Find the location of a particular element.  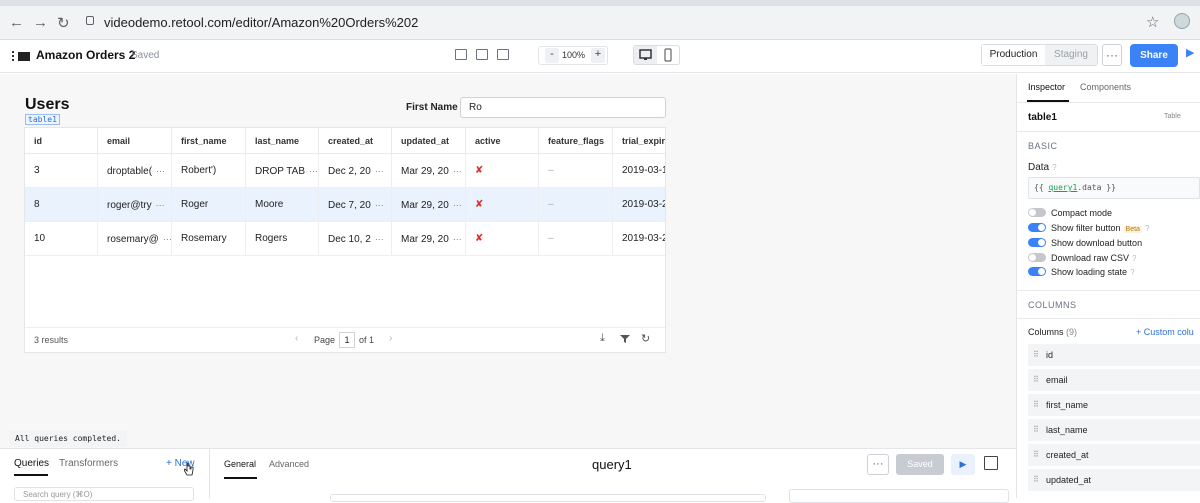

cell-id: 10 is located at coordinates (61, 239).